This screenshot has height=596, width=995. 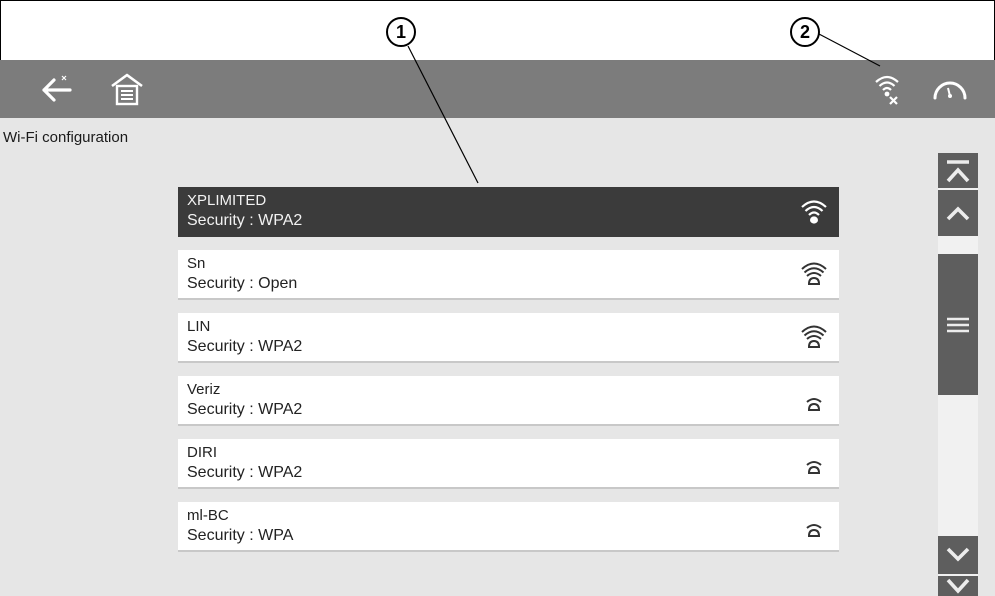 I want to click on network-security: Security : Open, so click(x=242, y=283).